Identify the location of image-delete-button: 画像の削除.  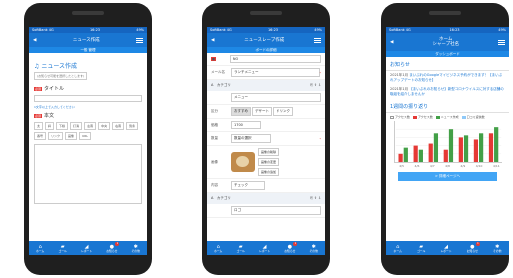
(269, 152).